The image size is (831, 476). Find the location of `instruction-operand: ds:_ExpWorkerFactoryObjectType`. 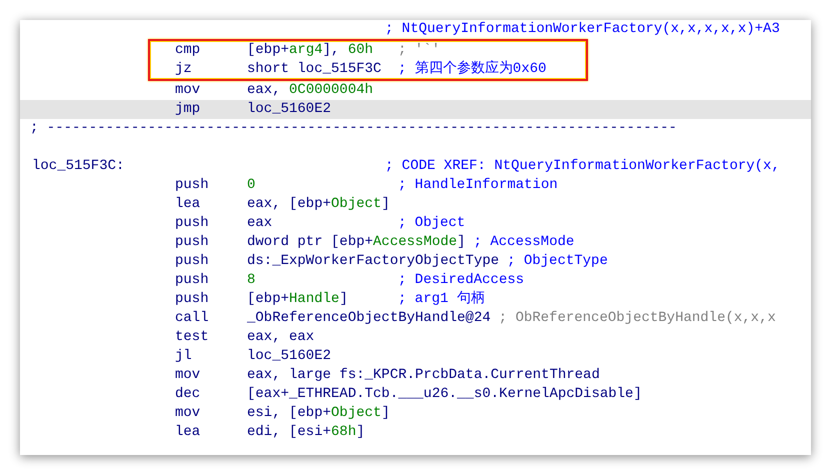

instruction-operand: ds:_ExpWorkerFactoryObjectType is located at coordinates (373, 261).